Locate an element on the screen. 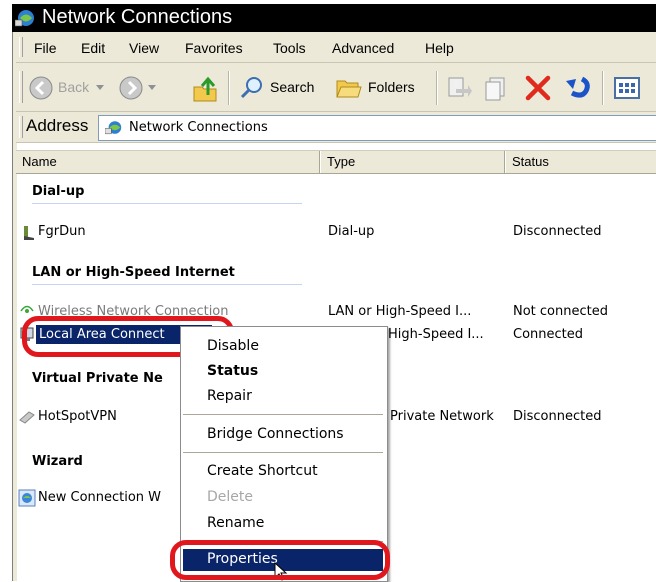  search-icon is located at coordinates (251, 88).